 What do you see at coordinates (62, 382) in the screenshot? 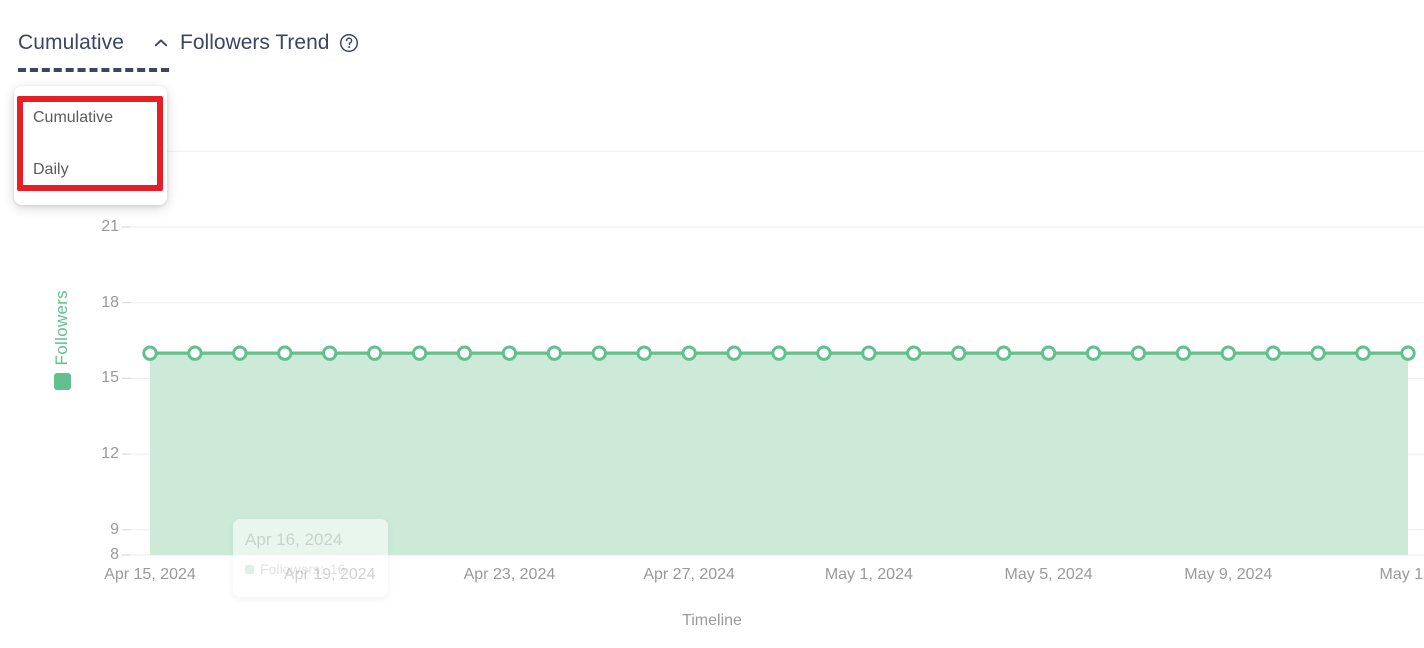
I see `followers-legend-swatch` at bounding box center [62, 382].